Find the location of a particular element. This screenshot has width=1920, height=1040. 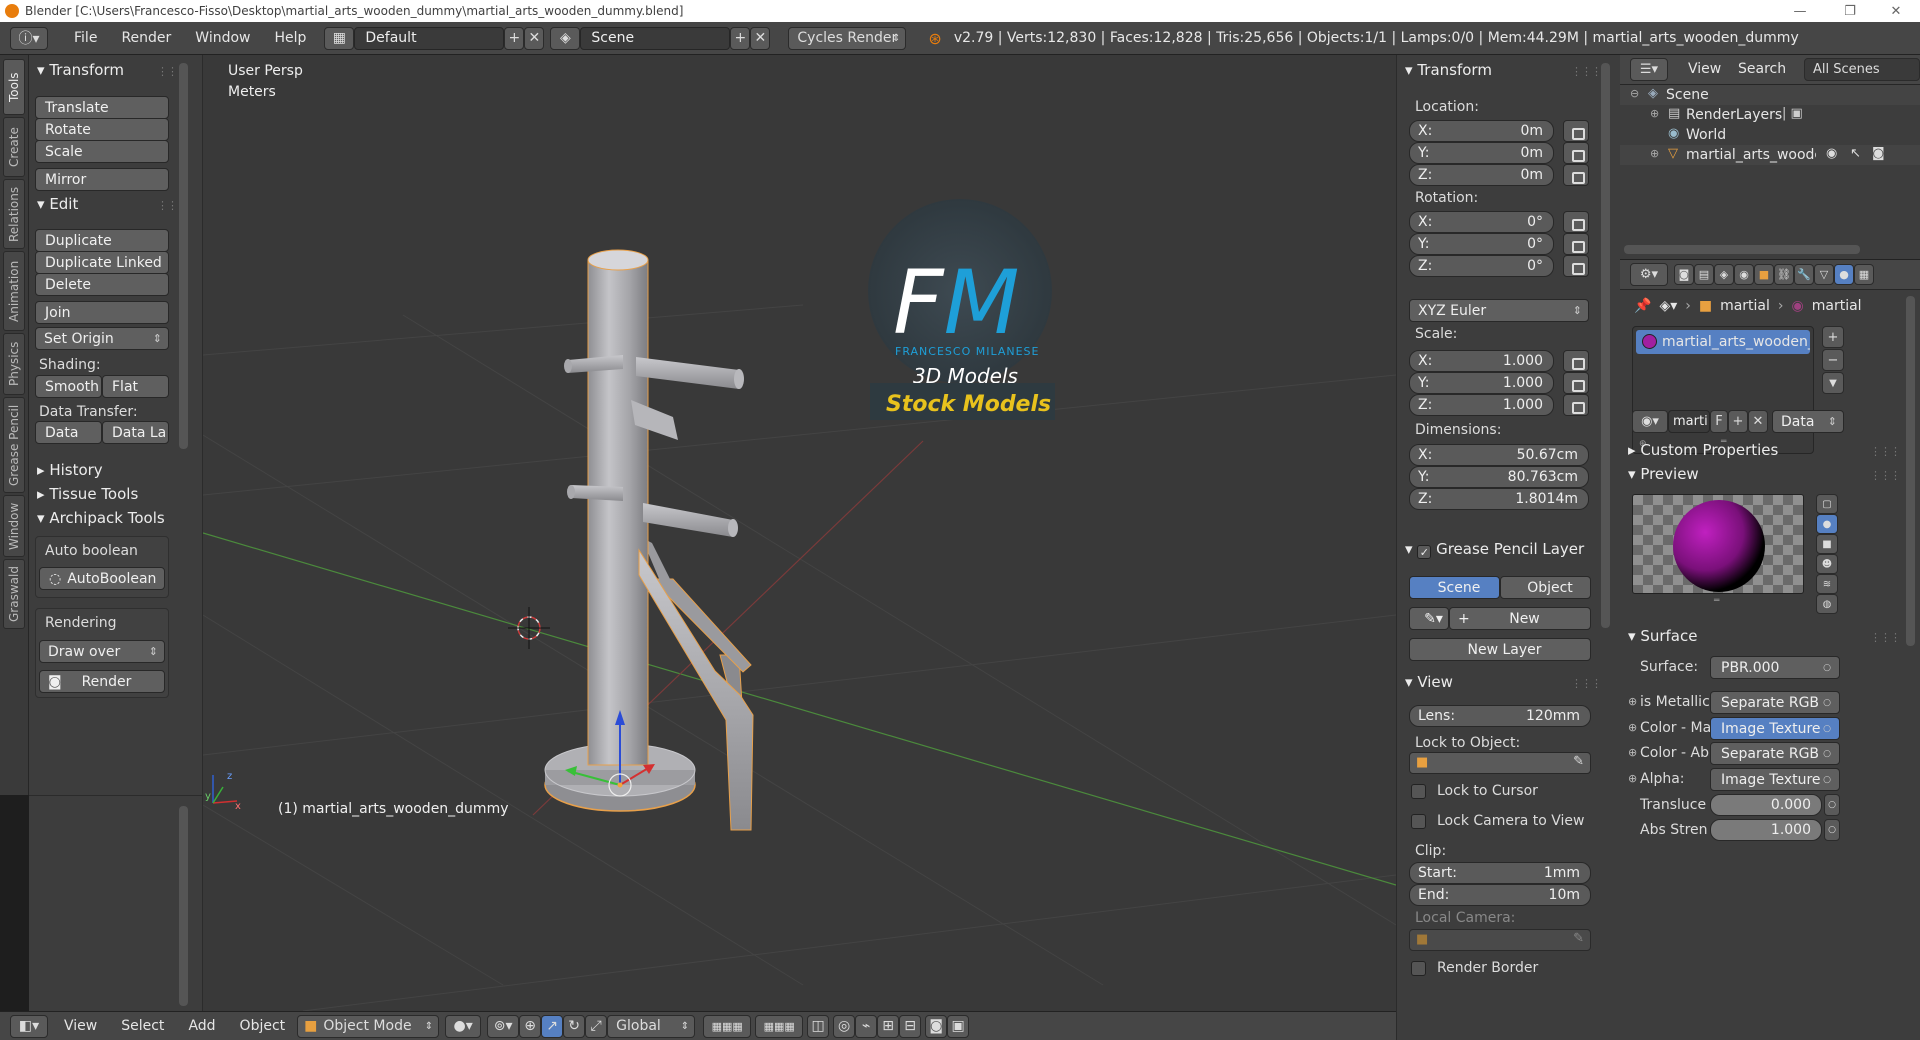

outliner-item-world: World is located at coordinates (1706, 135).